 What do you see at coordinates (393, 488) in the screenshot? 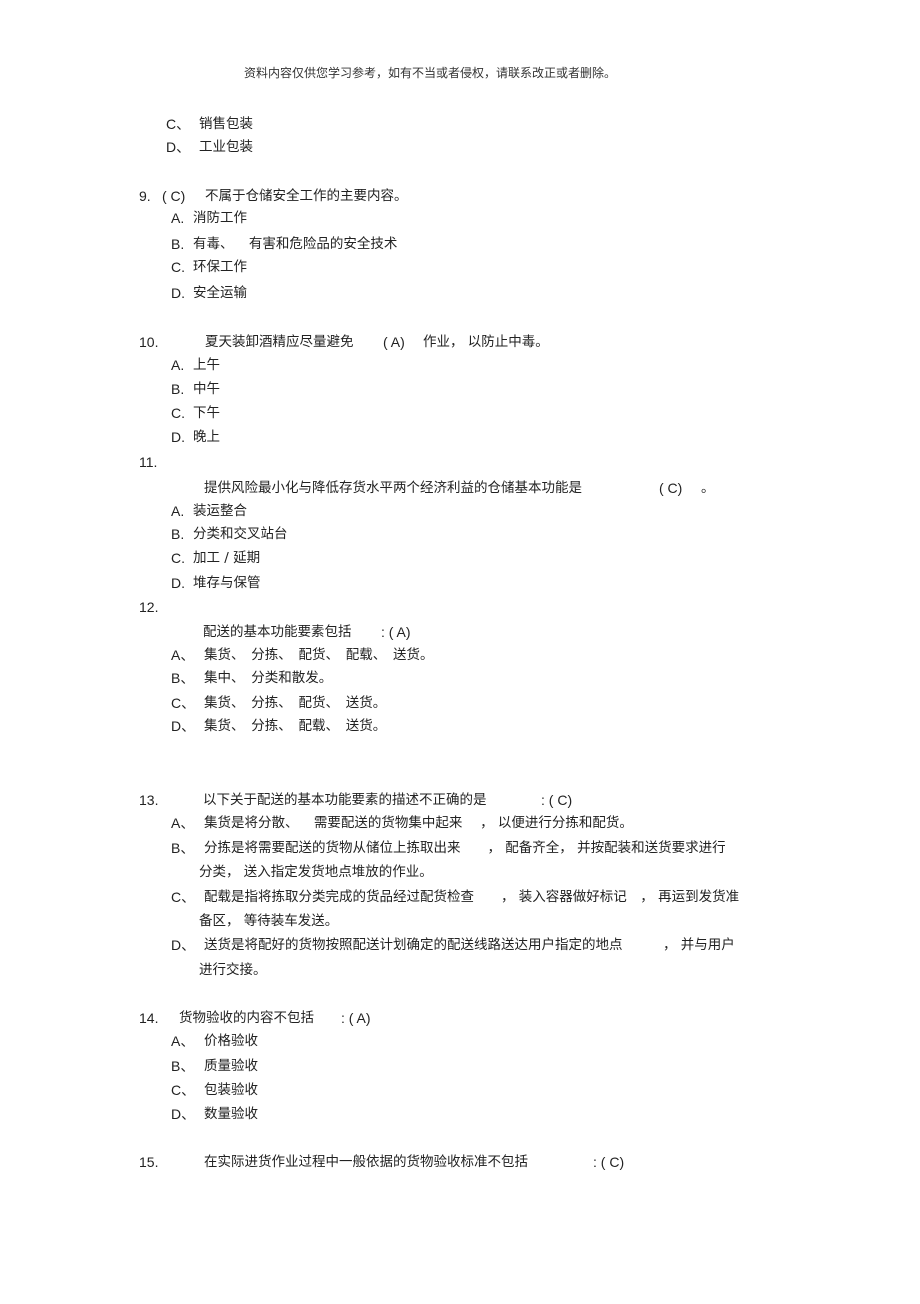
I see `question-stem: 提供风险最小化与降低存货水平两个经济利益的仓储基本功能是` at bounding box center [393, 488].